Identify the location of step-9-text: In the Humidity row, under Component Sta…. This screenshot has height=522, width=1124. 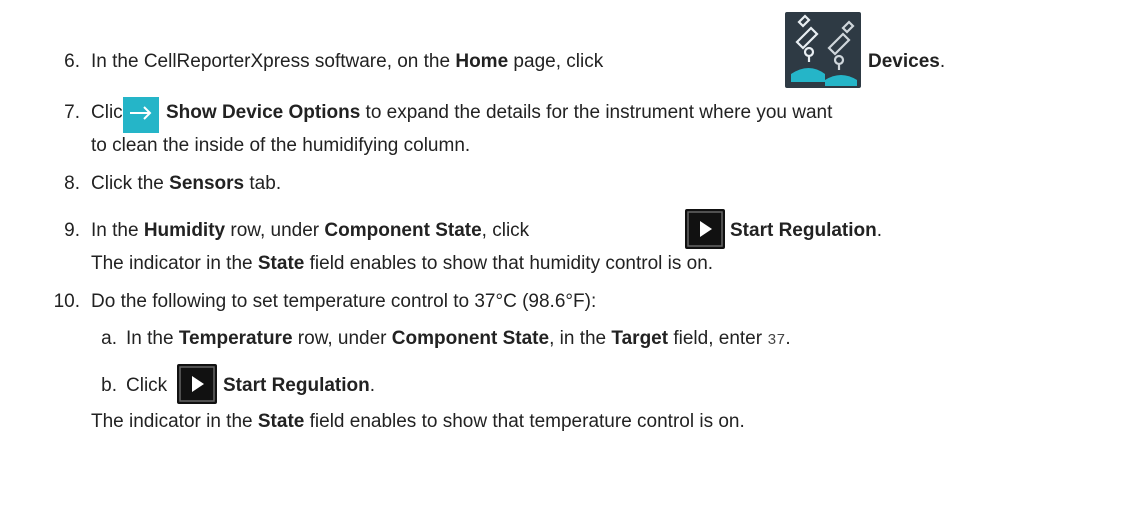
(310, 231).